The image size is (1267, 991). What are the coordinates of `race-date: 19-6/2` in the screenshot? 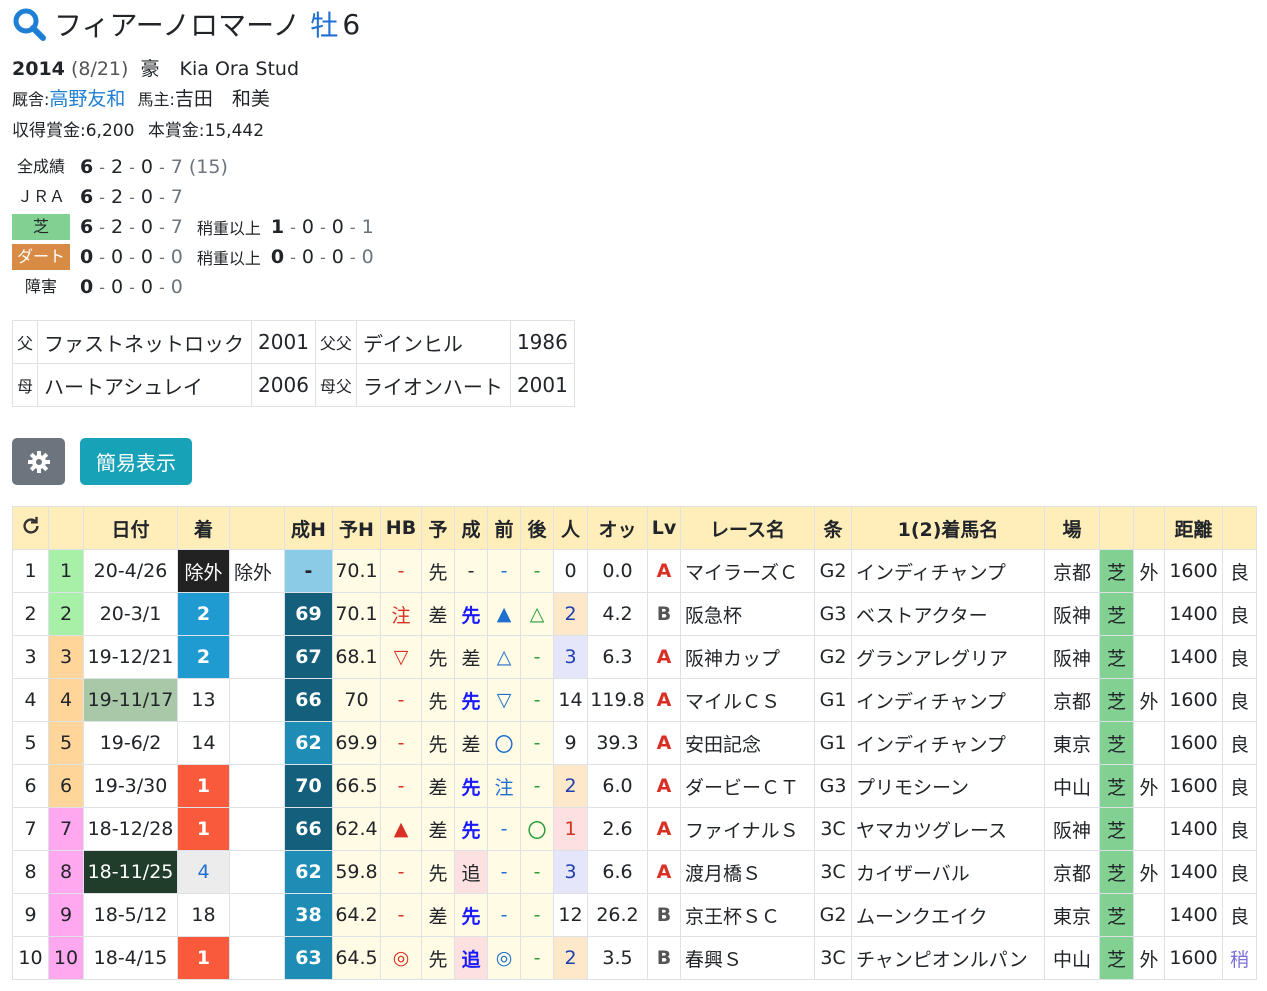 It's located at (130, 743).